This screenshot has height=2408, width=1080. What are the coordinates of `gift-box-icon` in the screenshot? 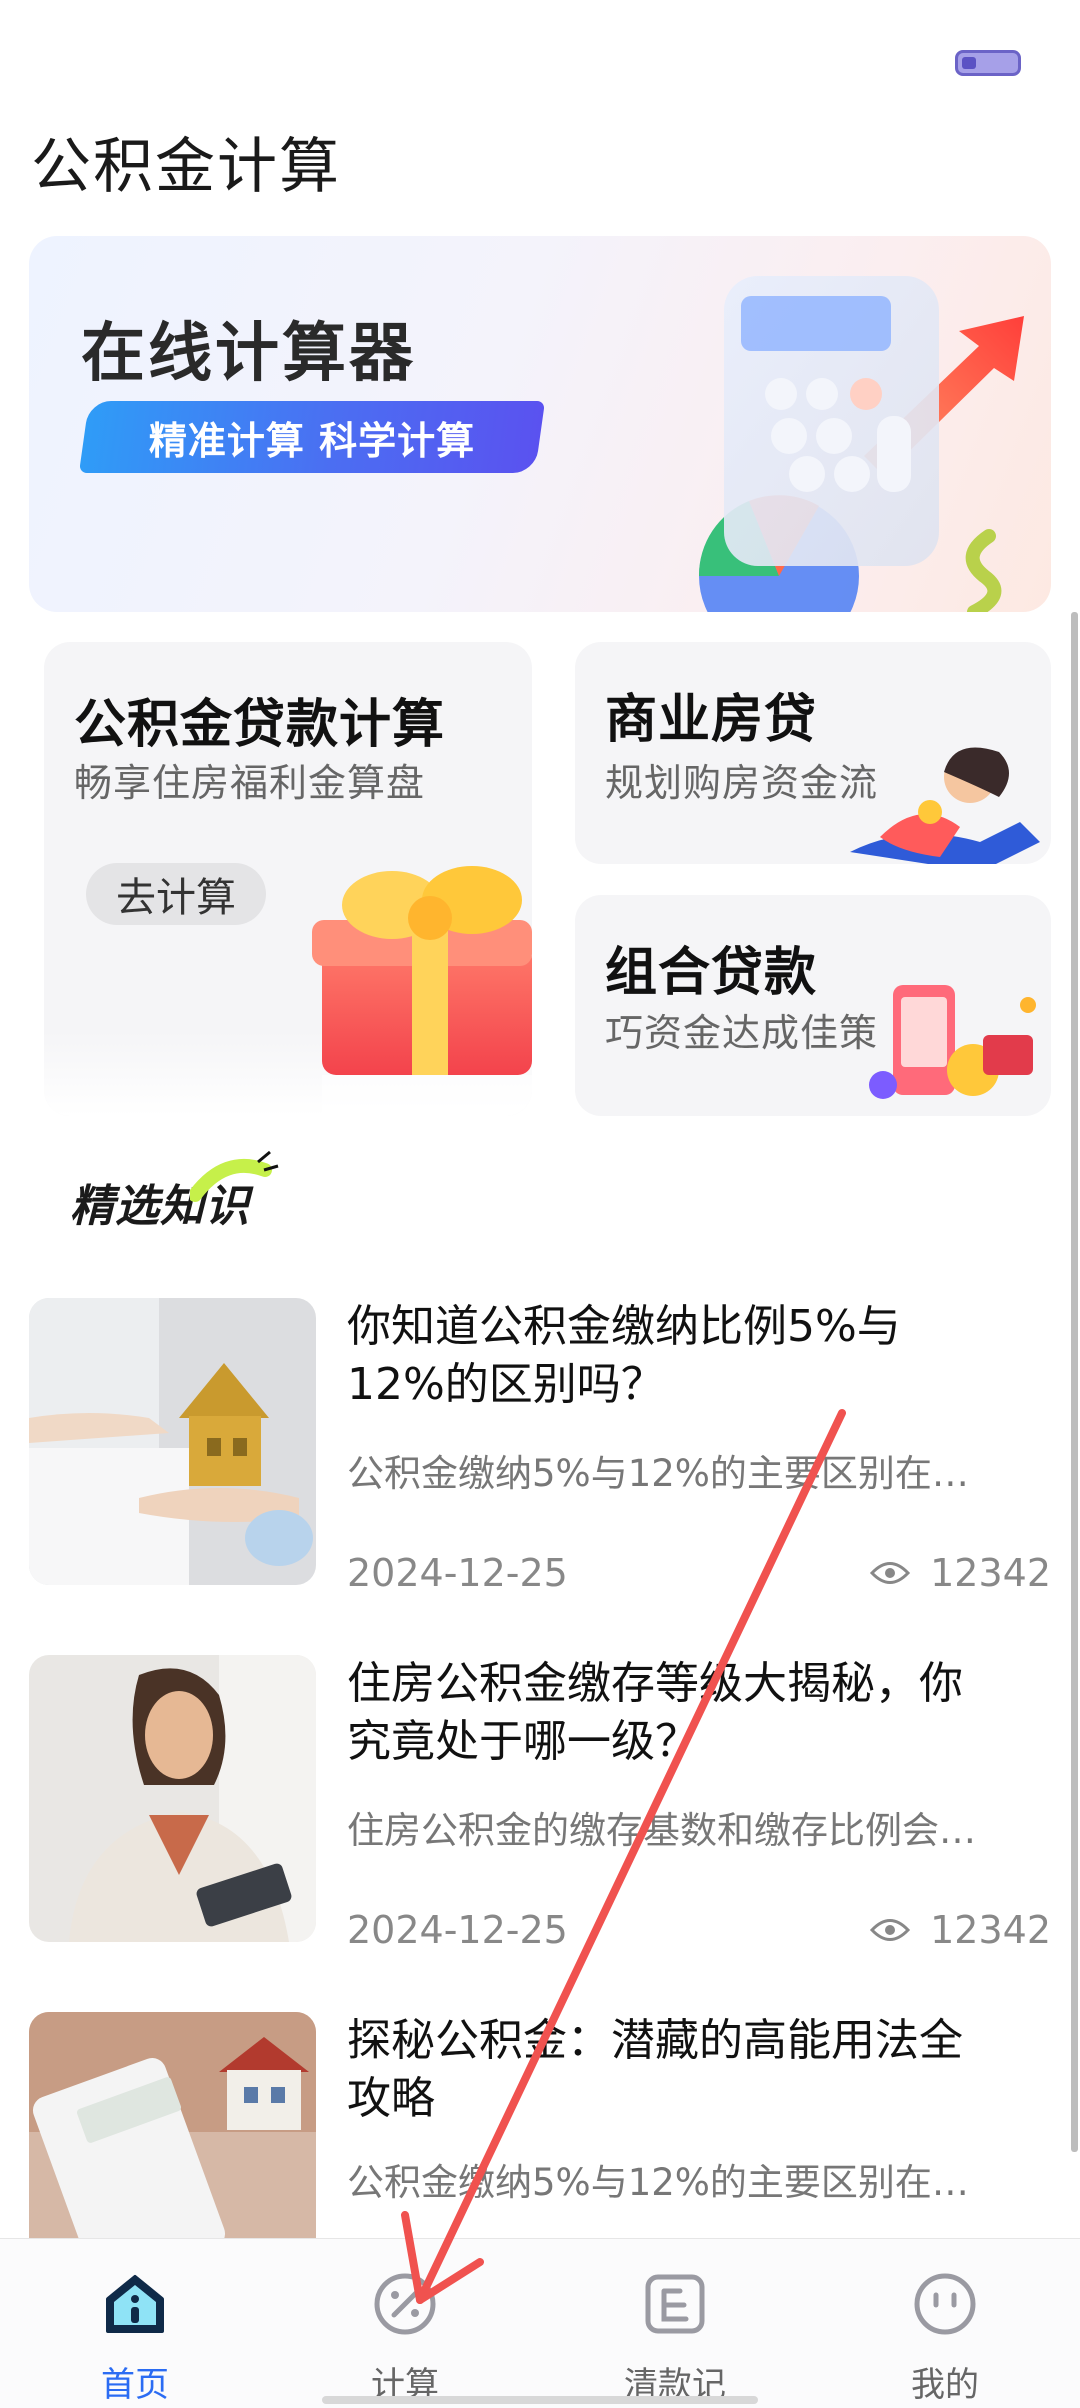 It's located at (422, 991).